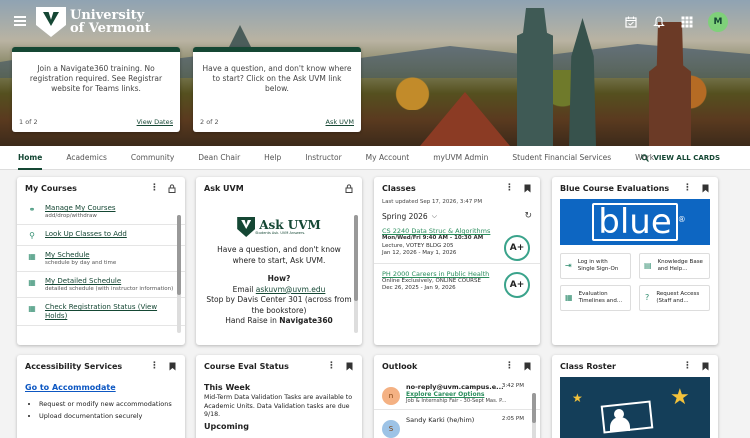 The width and height of the screenshot is (750, 438). I want to click on ask-uvm-hand-raise: Hand Raise in Navigate360, so click(279, 321).